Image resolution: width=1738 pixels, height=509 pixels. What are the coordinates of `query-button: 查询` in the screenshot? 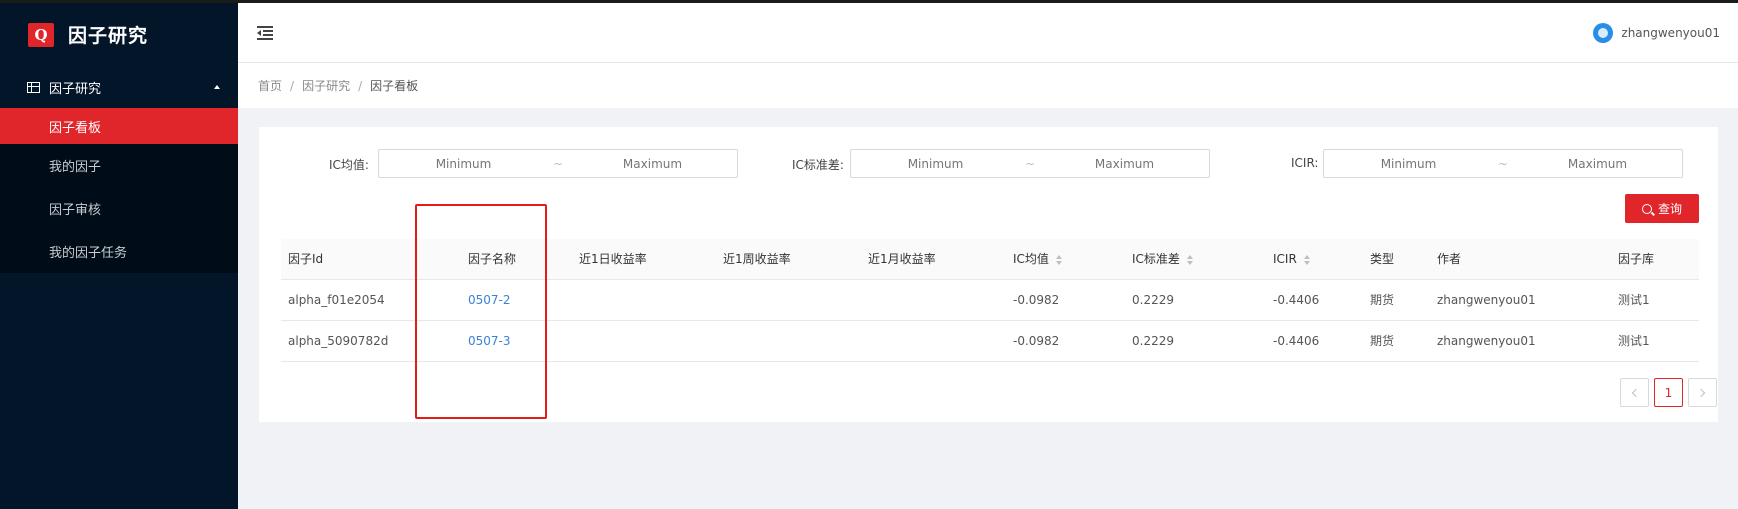 It's located at (1662, 208).